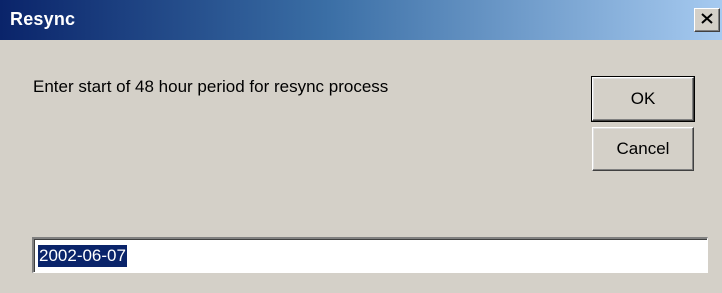 The width and height of the screenshot is (722, 293). What do you see at coordinates (643, 99) in the screenshot?
I see `ok-button: OK` at bounding box center [643, 99].